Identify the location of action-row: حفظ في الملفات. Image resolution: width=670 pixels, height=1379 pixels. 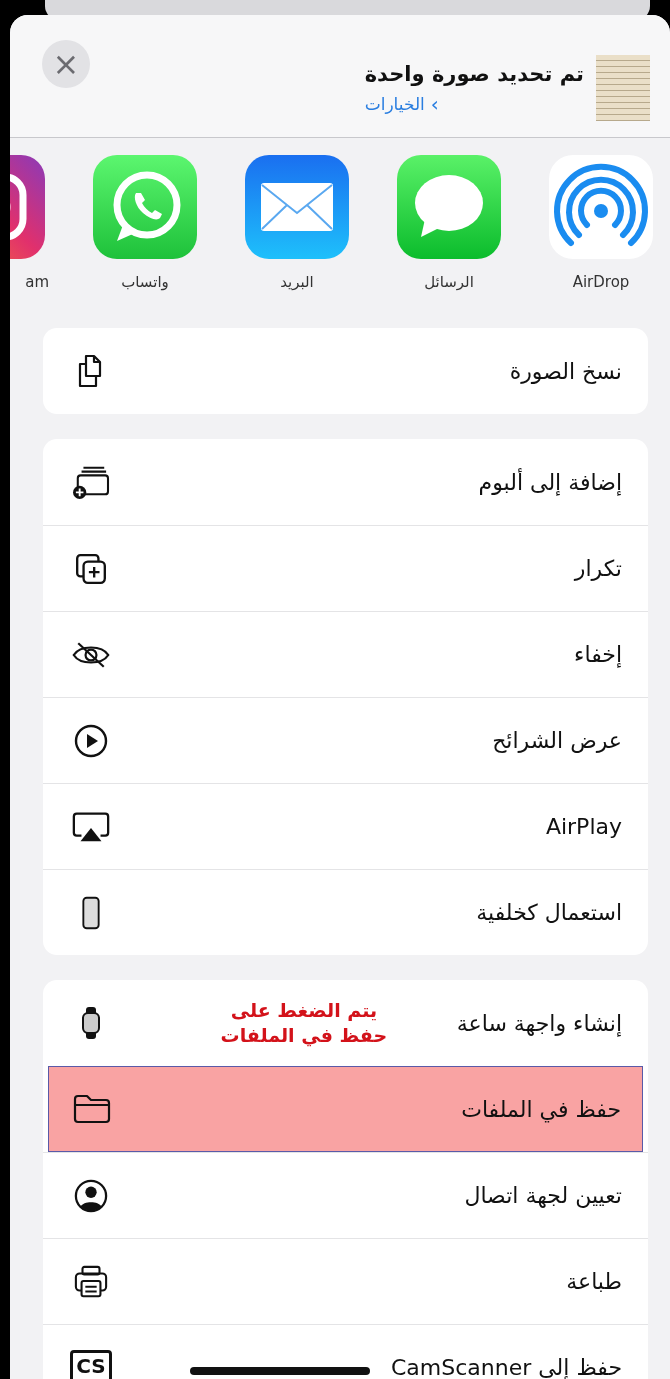
(345, 1109).